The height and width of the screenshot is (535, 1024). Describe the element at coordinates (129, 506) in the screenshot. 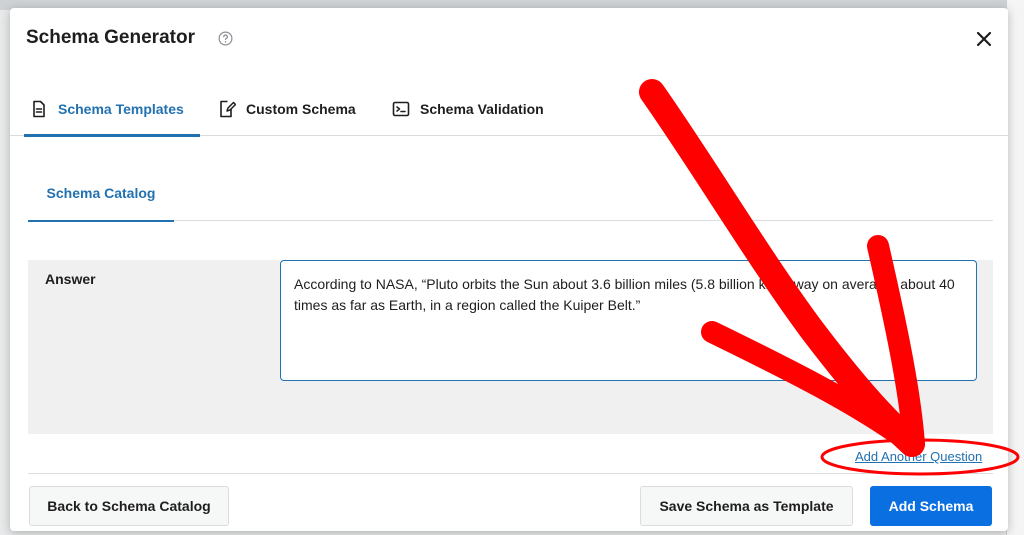

I see `back-to-catalog-button: Back to Schema Catalog` at that location.